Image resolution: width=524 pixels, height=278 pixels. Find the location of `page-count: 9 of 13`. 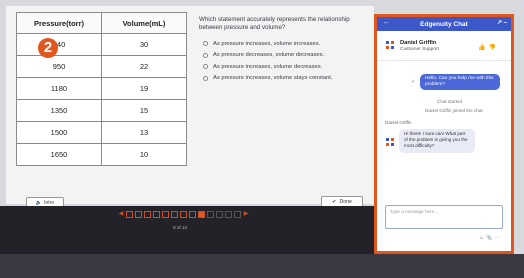

page-count: 9 of 13 is located at coordinates (180, 227).